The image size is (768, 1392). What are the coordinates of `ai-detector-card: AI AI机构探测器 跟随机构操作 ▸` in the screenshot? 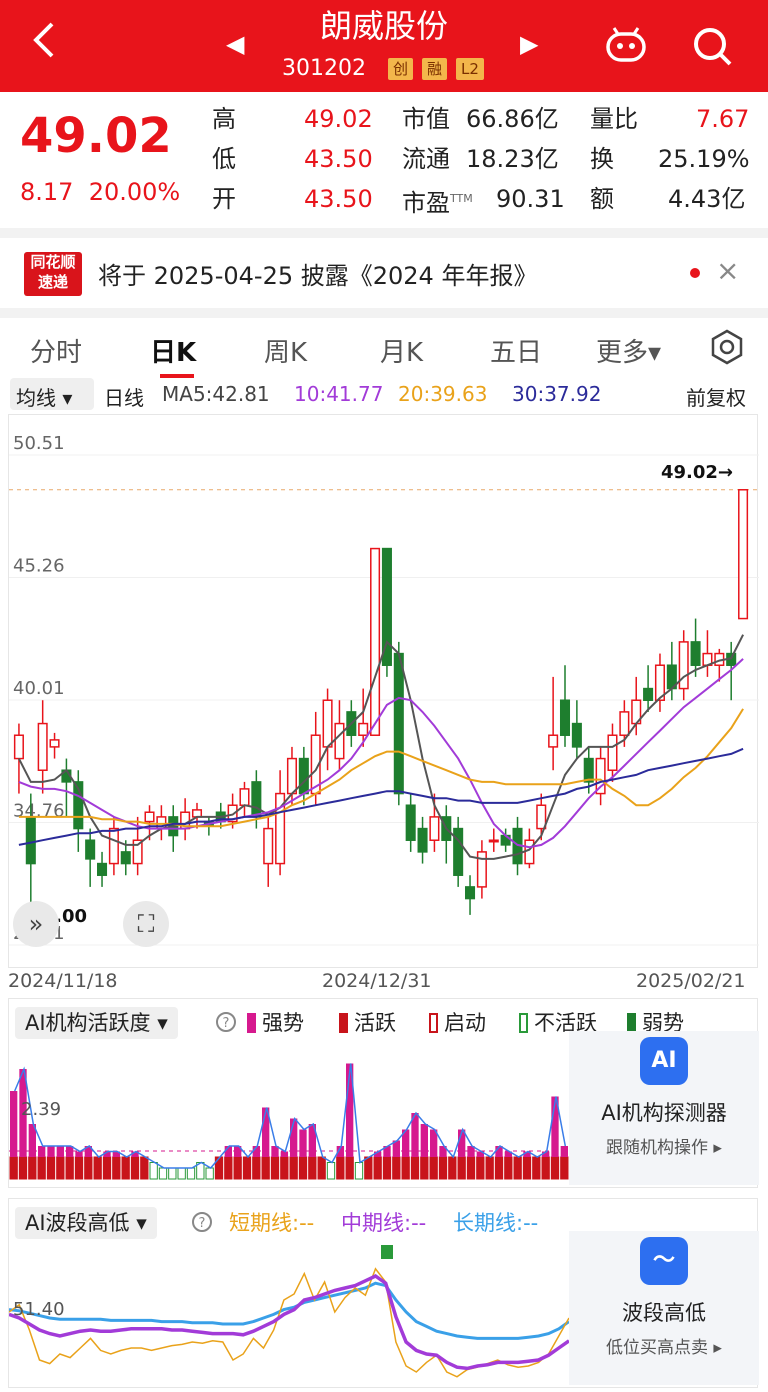 It's located at (664, 1108).